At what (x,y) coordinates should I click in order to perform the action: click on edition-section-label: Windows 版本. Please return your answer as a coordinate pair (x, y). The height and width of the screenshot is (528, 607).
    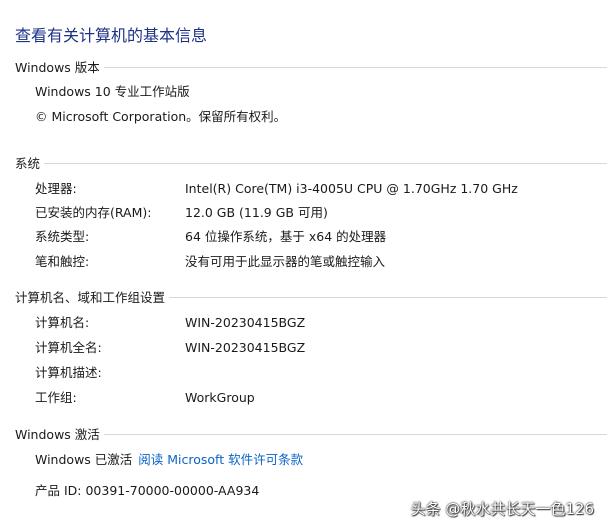
    Looking at the image, I should click on (57, 67).